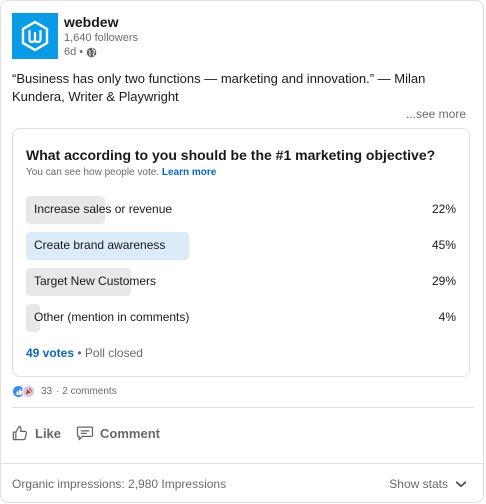 This screenshot has height=504, width=486. What do you see at coordinates (436, 114) in the screenshot?
I see `see-more-link: ...see more` at bounding box center [436, 114].